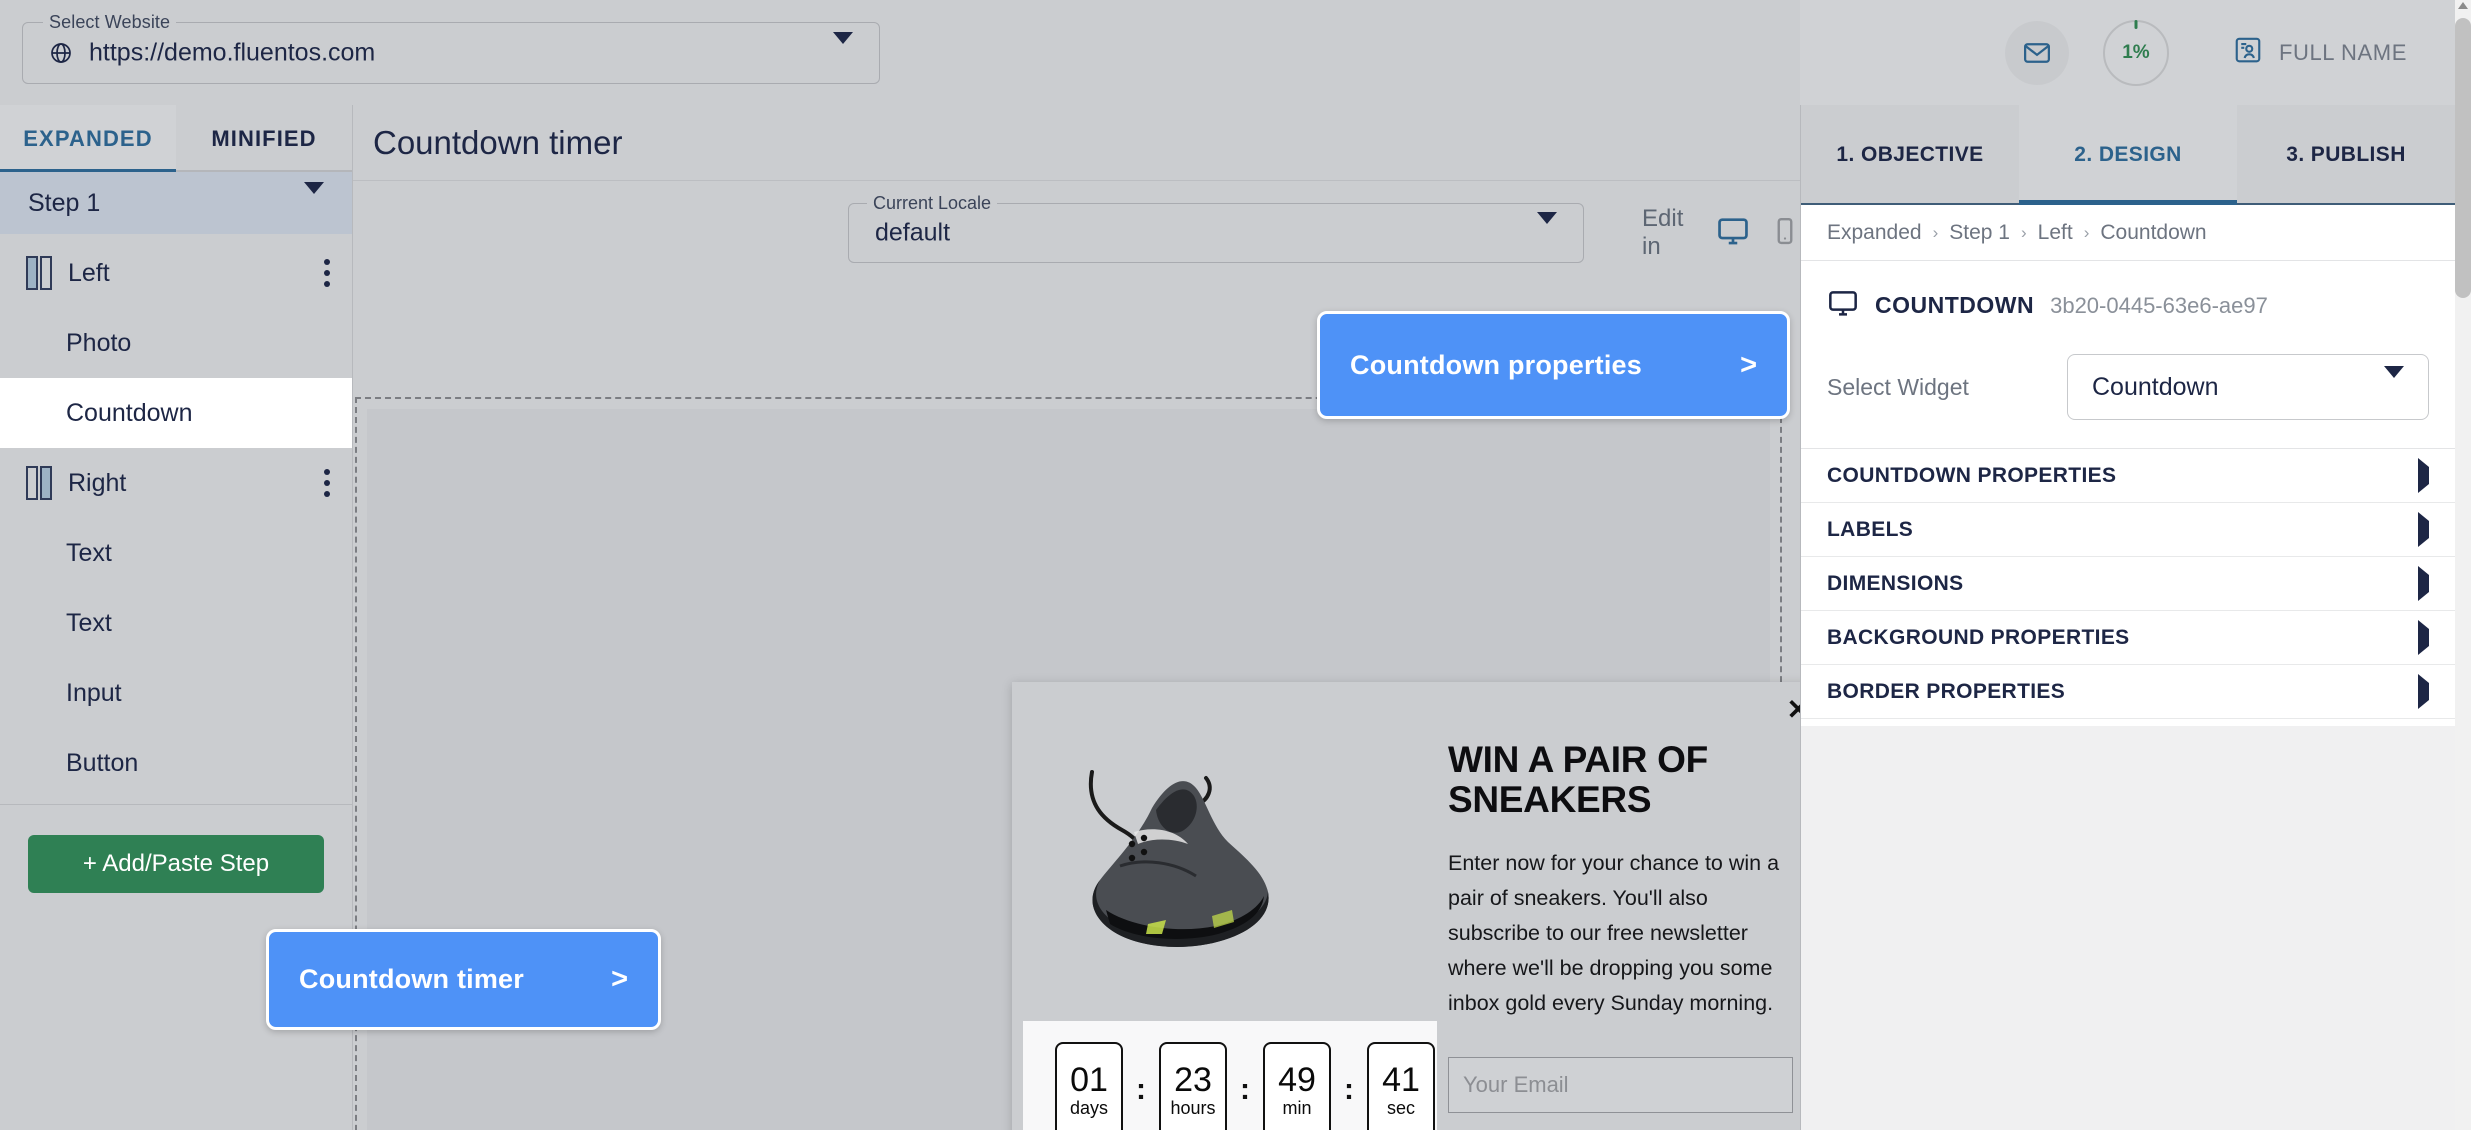  I want to click on tree-item-input: Input, so click(176, 693).